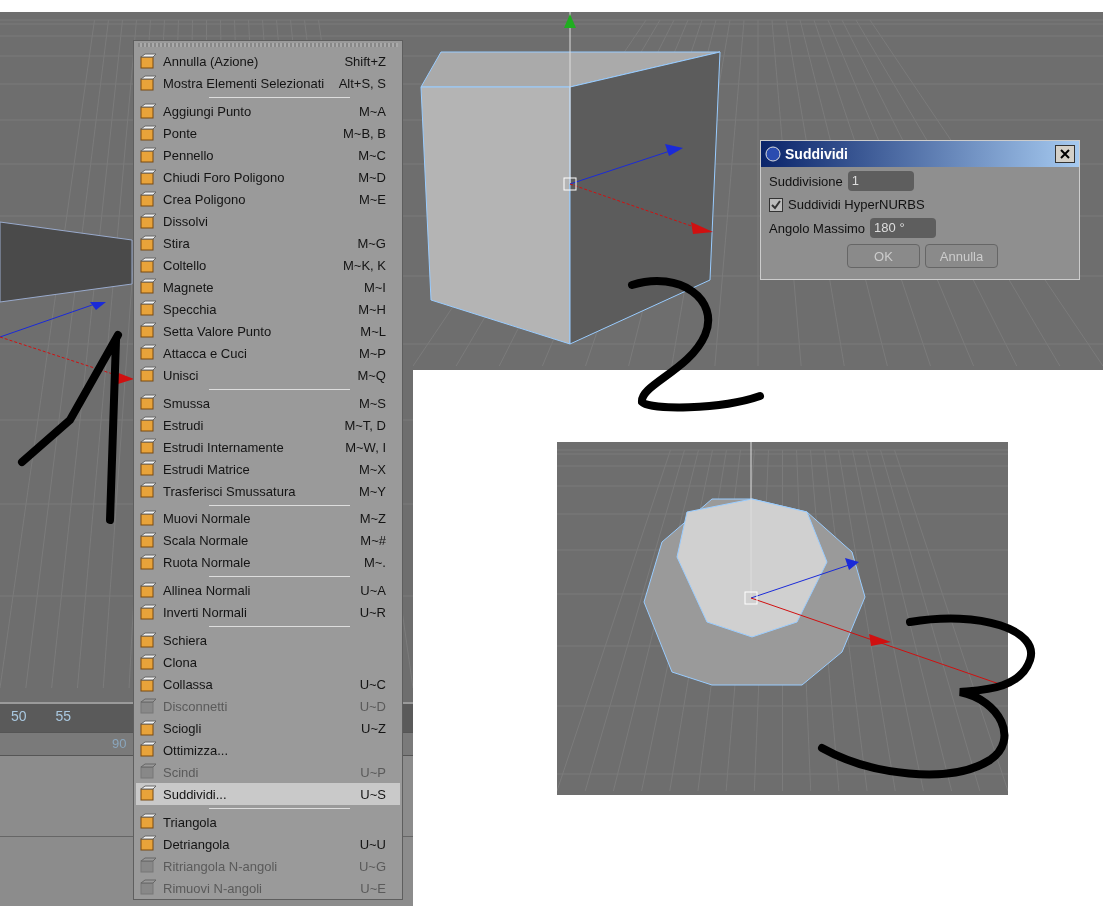 The image size is (1109, 906). What do you see at coordinates (268, 469) in the screenshot?
I see `menu-item: Estrudi Matrice M~X` at bounding box center [268, 469].